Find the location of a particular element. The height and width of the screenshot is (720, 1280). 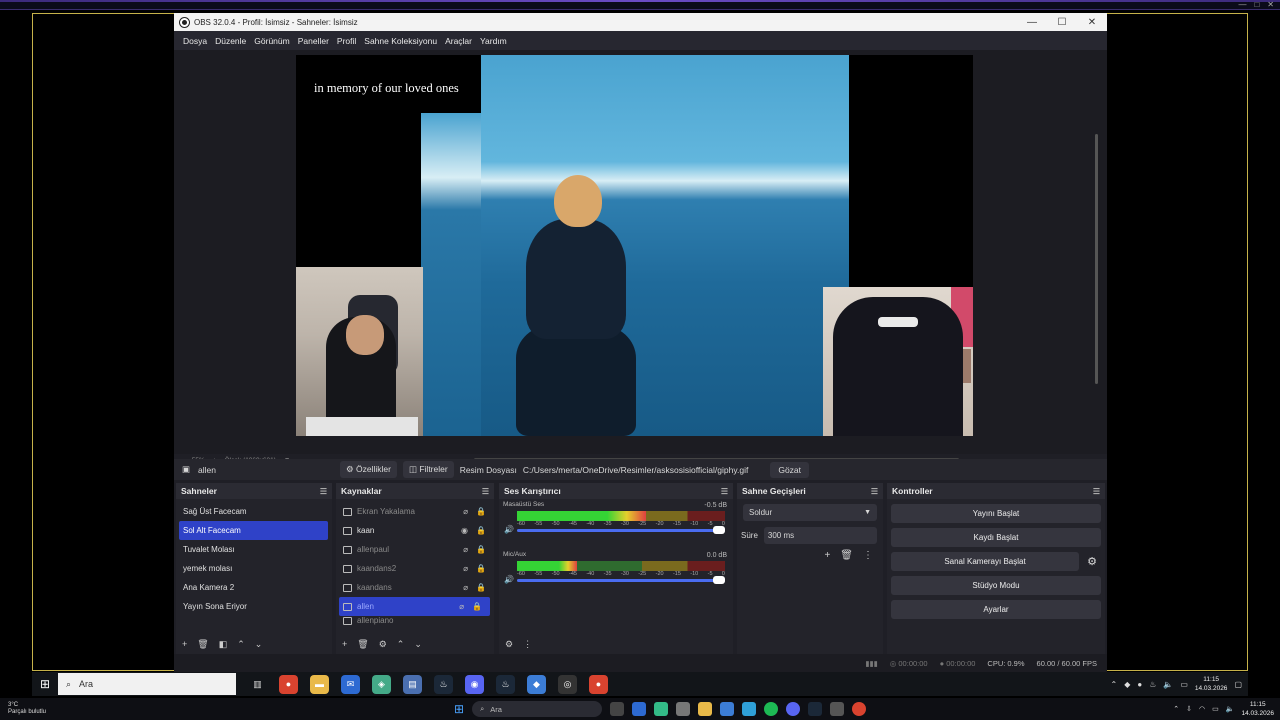

close-button: ✕ is located at coordinates (1092, 22).